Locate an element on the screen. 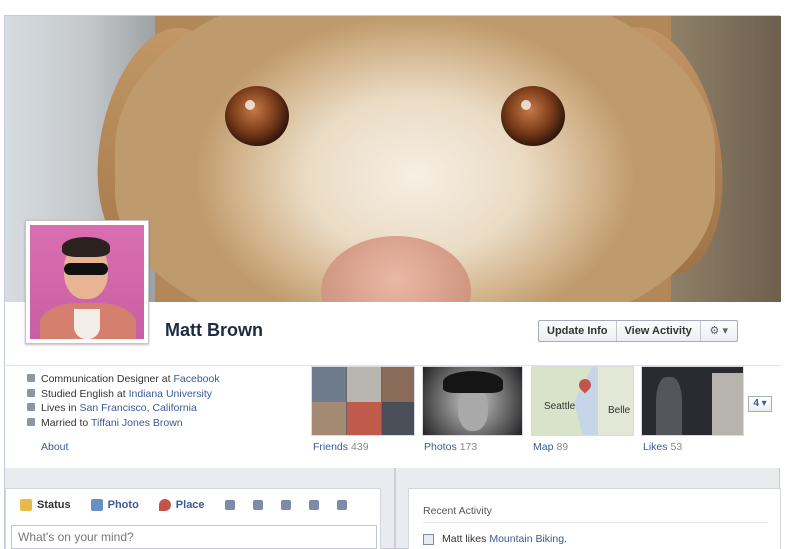  info-lives-text: Lives in is located at coordinates (59, 408).